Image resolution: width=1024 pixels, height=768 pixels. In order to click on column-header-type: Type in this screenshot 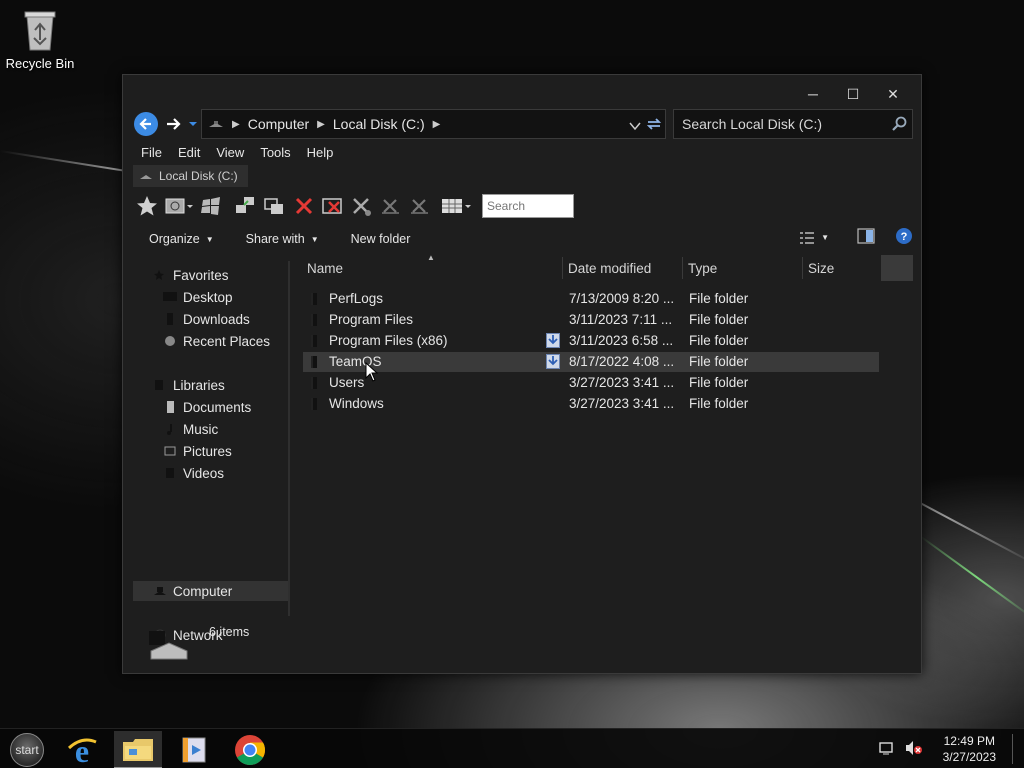, I will do `click(743, 268)`.